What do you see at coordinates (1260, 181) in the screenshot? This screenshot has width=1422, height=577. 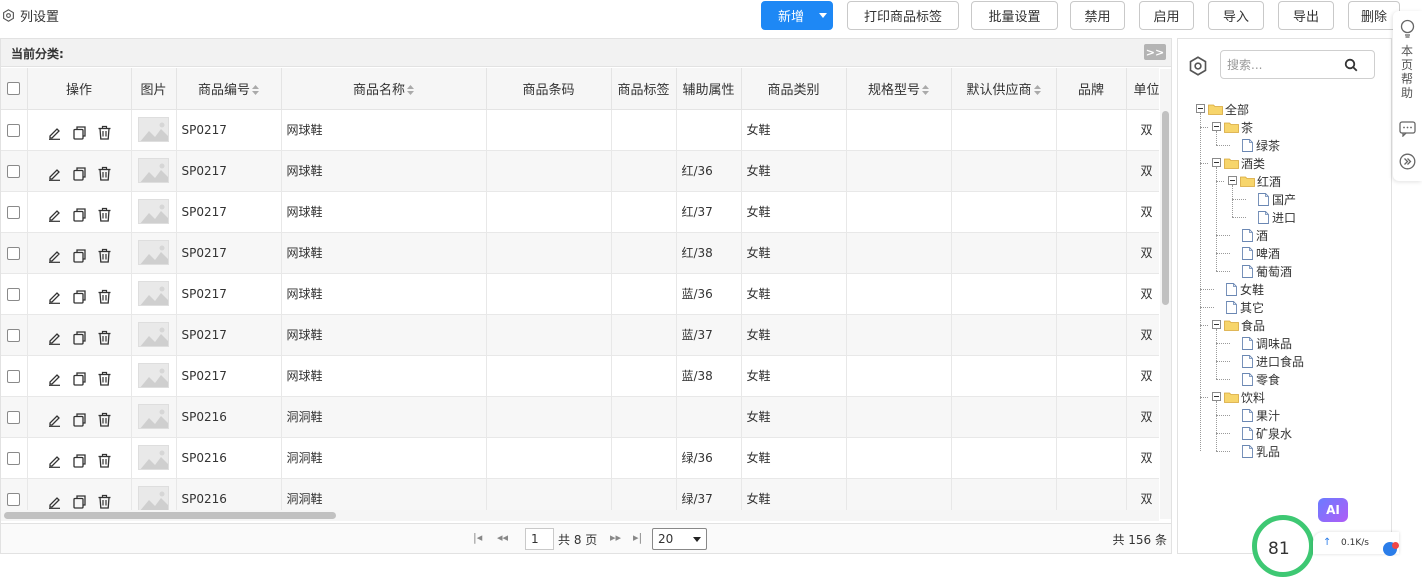 I see `tree-folder-node: 红酒` at bounding box center [1260, 181].